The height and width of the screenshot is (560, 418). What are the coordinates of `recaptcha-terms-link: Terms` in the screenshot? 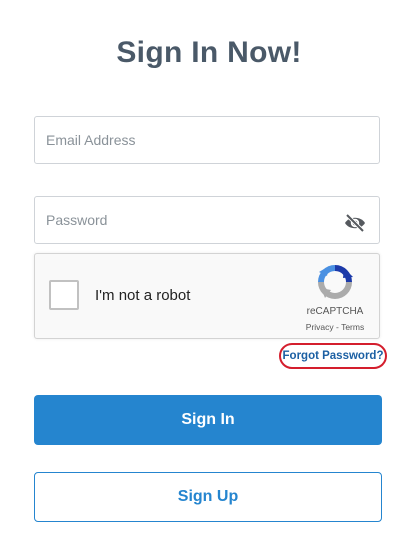 It's located at (352, 327).